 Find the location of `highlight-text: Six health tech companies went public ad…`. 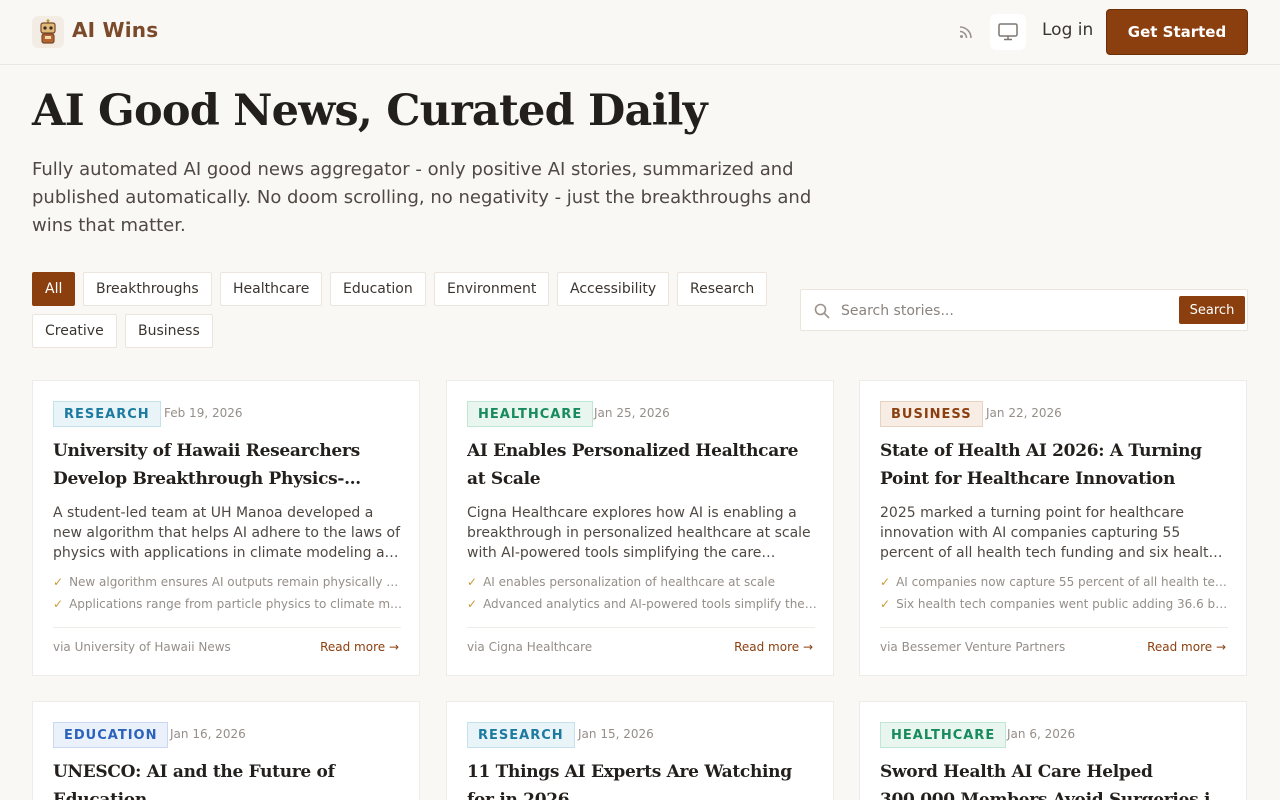

highlight-text: Six health tech companies went public ad… is located at coordinates (1063, 604).